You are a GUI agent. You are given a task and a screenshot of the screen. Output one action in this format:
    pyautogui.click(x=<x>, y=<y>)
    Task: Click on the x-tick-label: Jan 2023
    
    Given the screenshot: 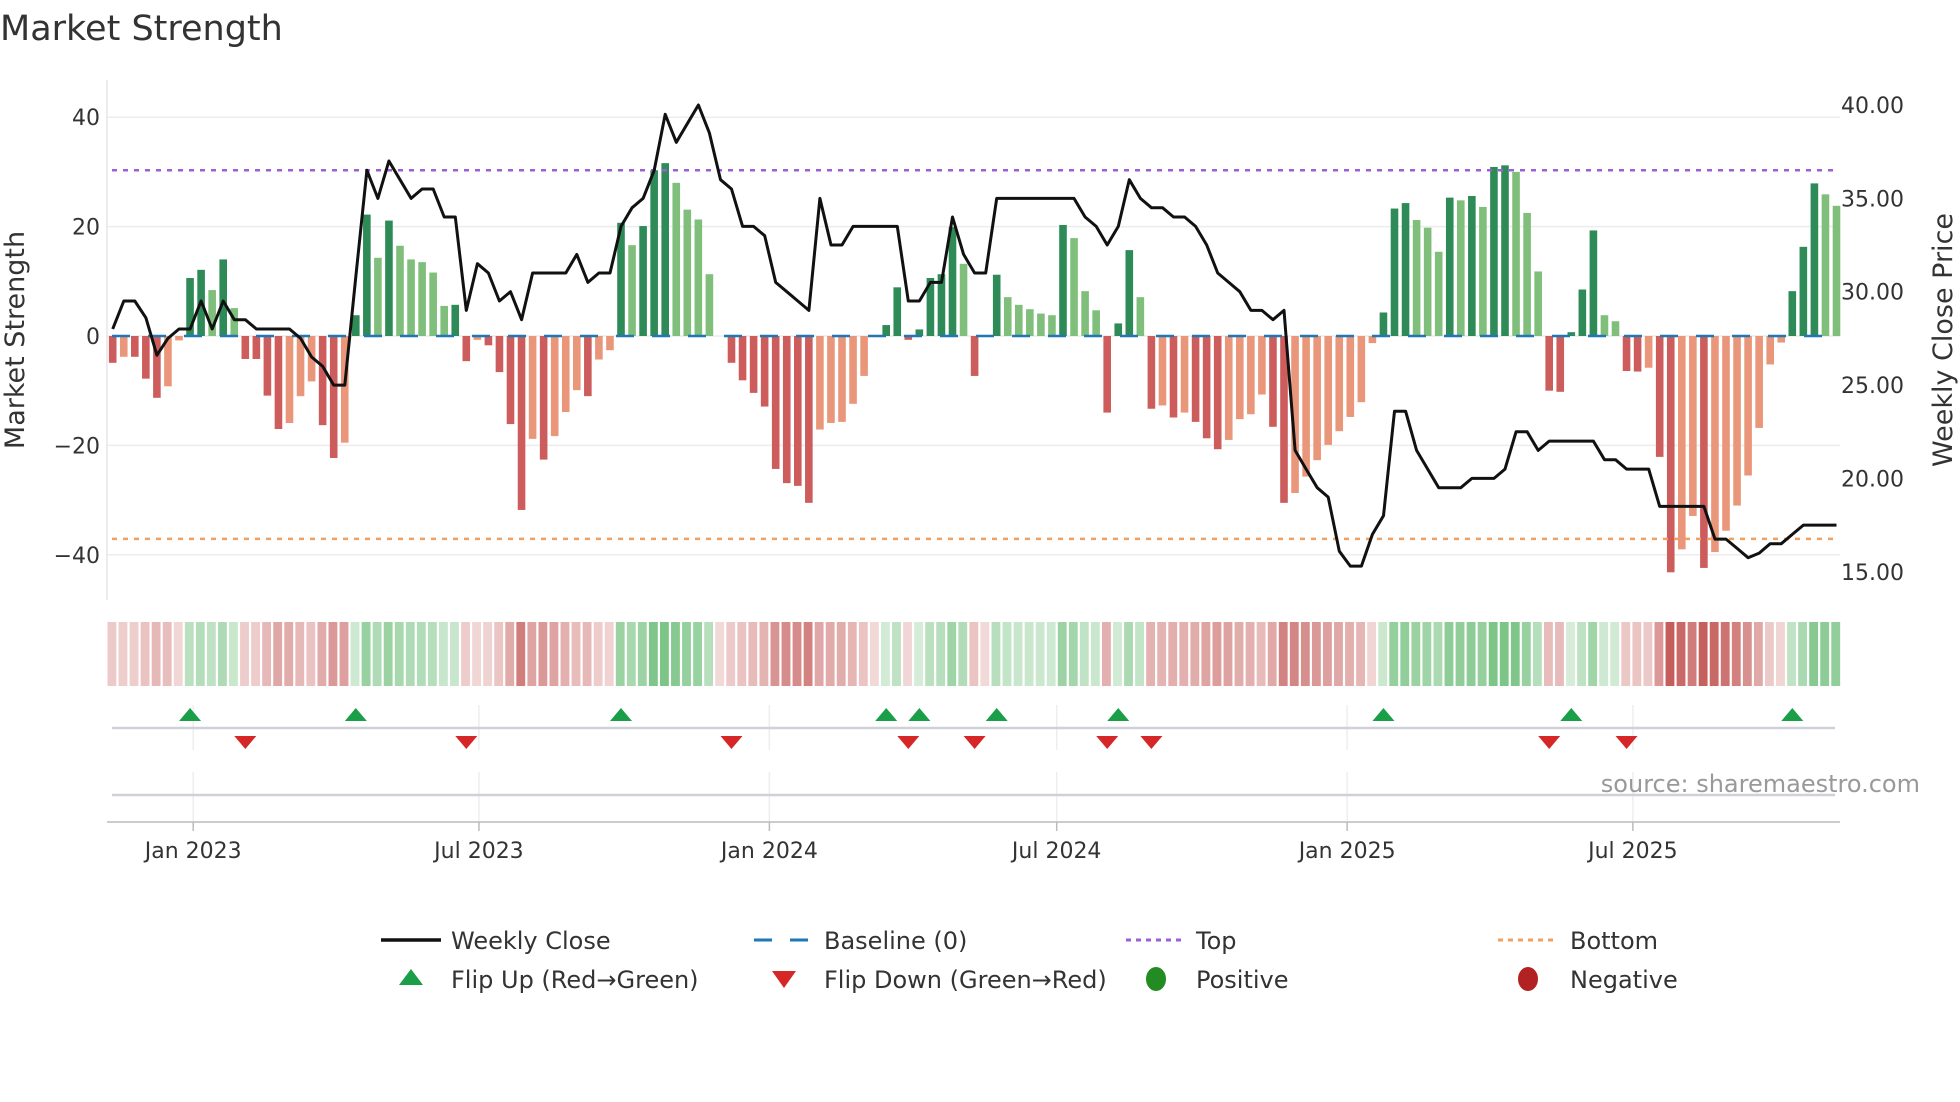 What is the action you would take?
    pyautogui.click(x=192, y=851)
    